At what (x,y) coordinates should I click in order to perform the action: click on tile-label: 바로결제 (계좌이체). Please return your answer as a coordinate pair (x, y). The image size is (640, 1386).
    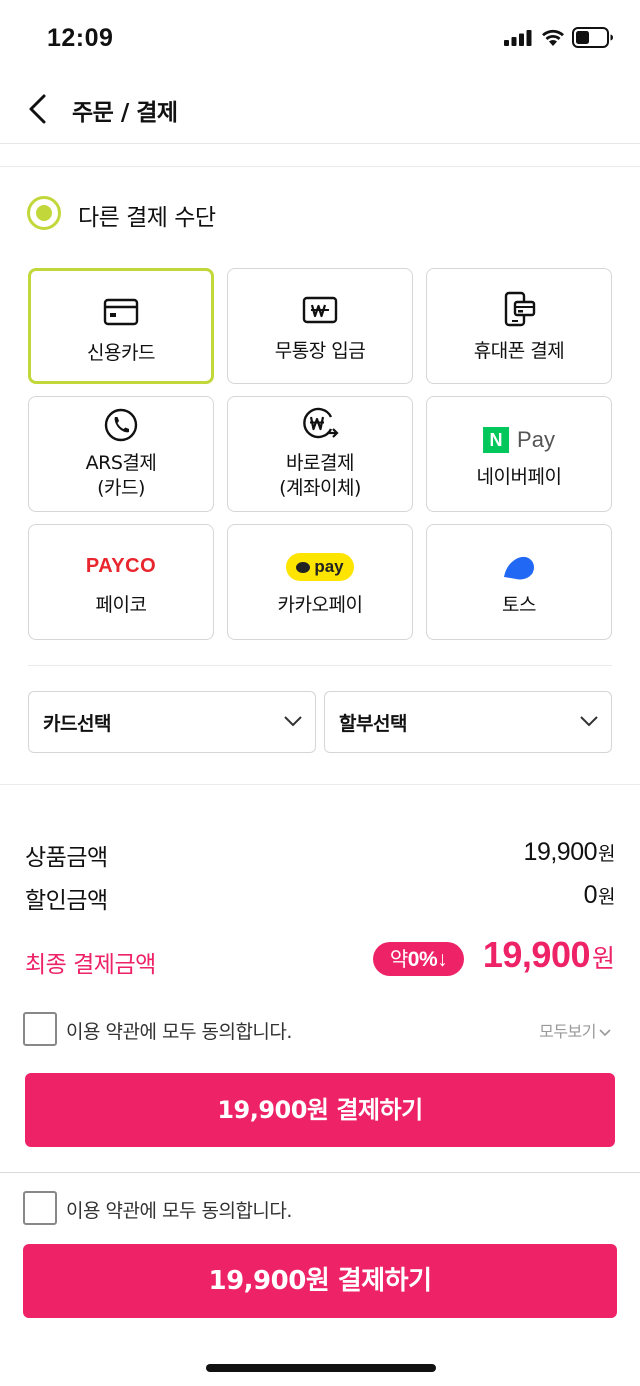
    Looking at the image, I should click on (320, 475).